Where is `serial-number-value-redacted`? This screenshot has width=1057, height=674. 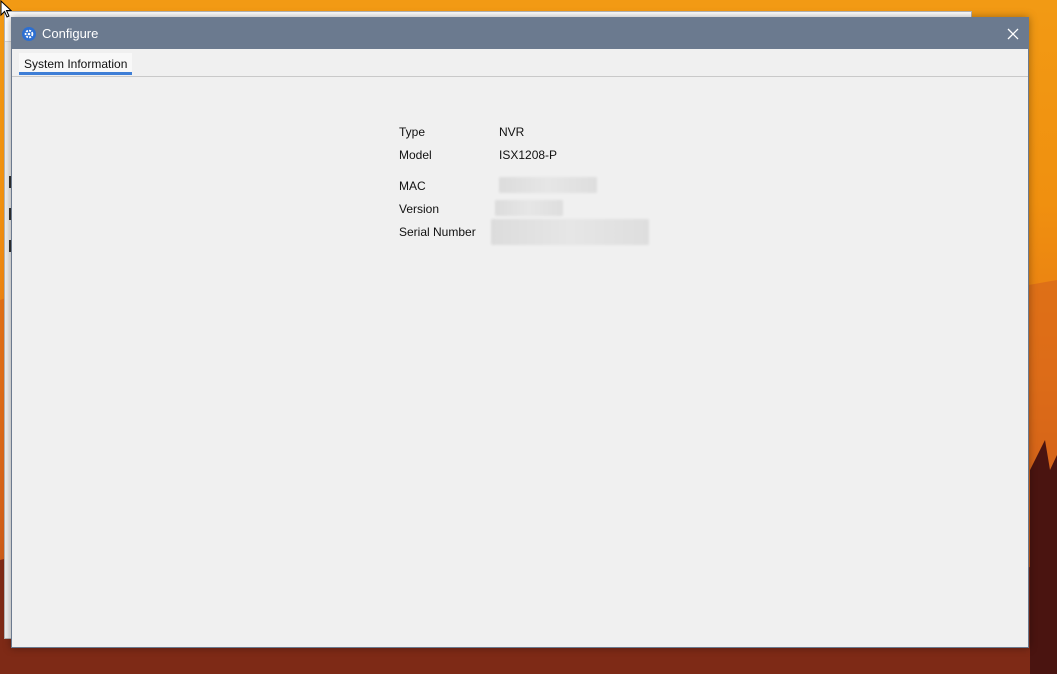 serial-number-value-redacted is located at coordinates (570, 232).